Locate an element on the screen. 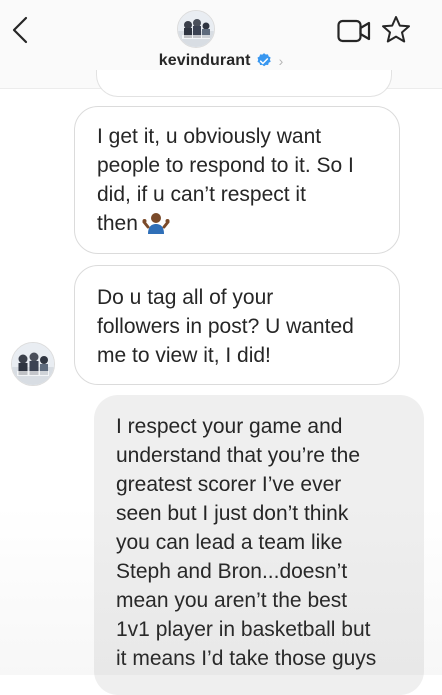 The height and width of the screenshot is (695, 442). video-call-button is located at coordinates (354, 31).